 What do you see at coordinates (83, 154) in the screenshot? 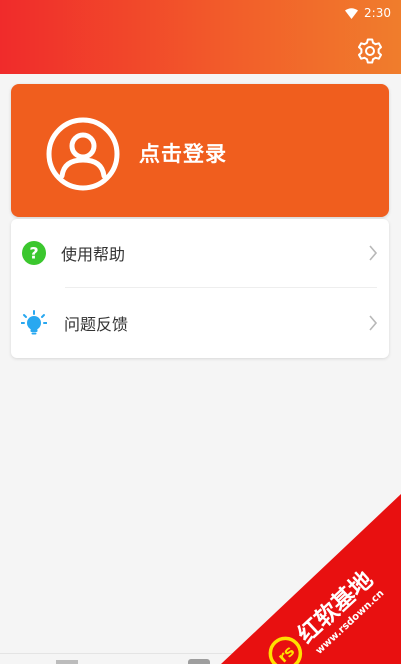
I see `user-avatar-icon` at bounding box center [83, 154].